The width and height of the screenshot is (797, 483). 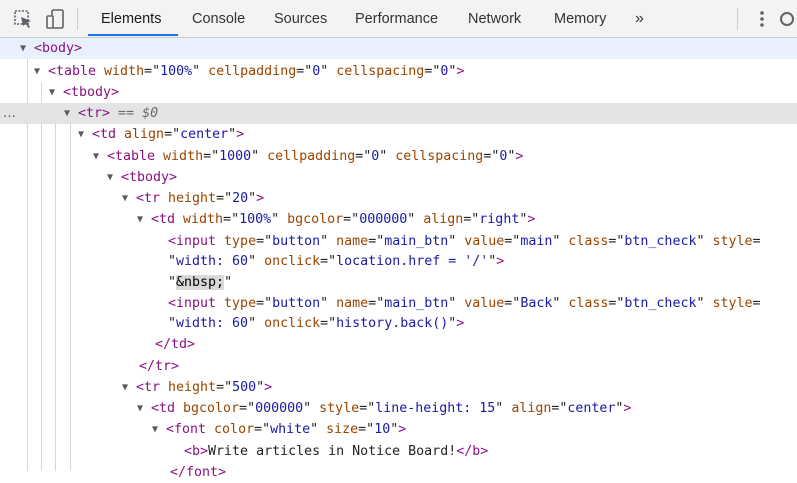 I want to click on dom-token: btn_check, so click(x=660, y=303).